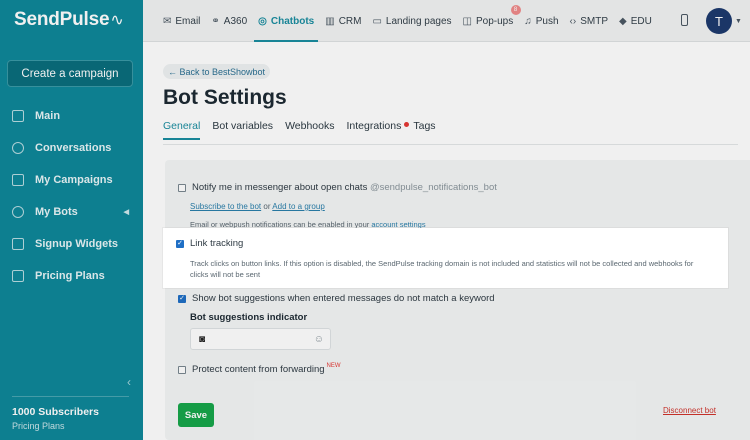 The width and height of the screenshot is (750, 440). I want to click on logo: SendPulse∿, so click(69, 20).